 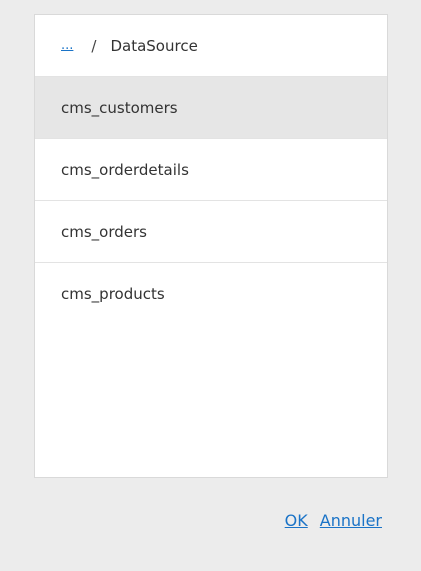 What do you see at coordinates (211, 232) in the screenshot?
I see `list-item-cms-orders: cms_orders` at bounding box center [211, 232].